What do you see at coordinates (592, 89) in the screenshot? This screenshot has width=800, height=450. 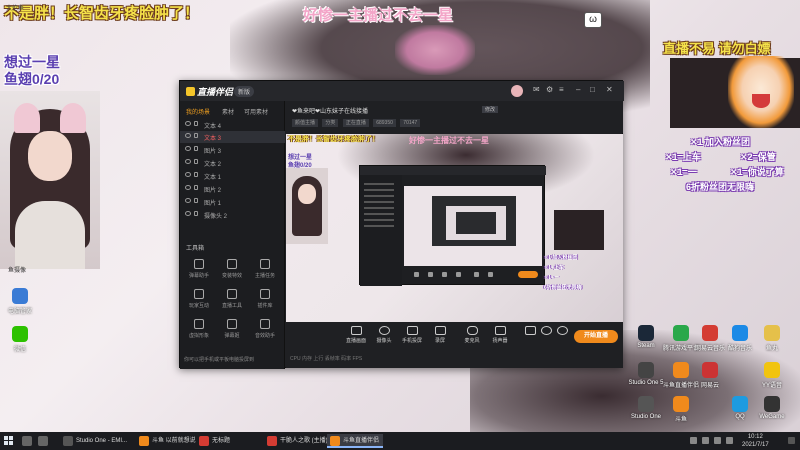 I see `maximize-icon: □` at bounding box center [592, 89].